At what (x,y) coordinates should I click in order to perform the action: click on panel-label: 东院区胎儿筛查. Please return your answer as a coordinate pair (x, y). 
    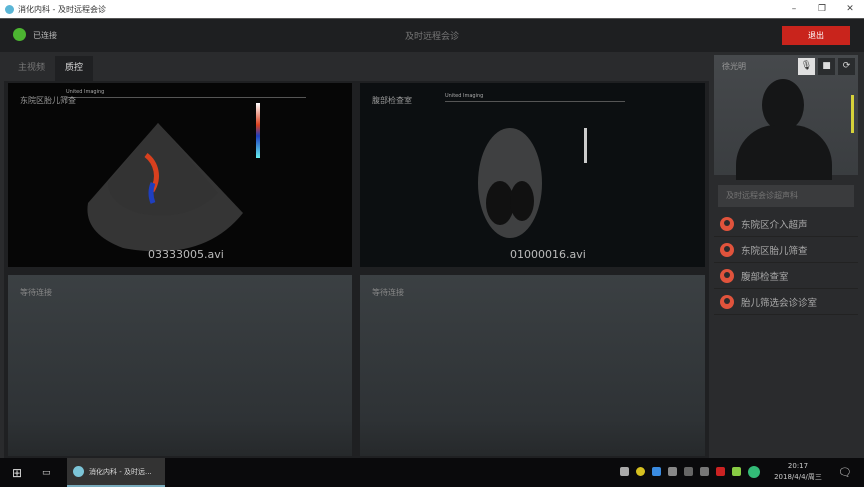
    Looking at the image, I should click on (48, 100).